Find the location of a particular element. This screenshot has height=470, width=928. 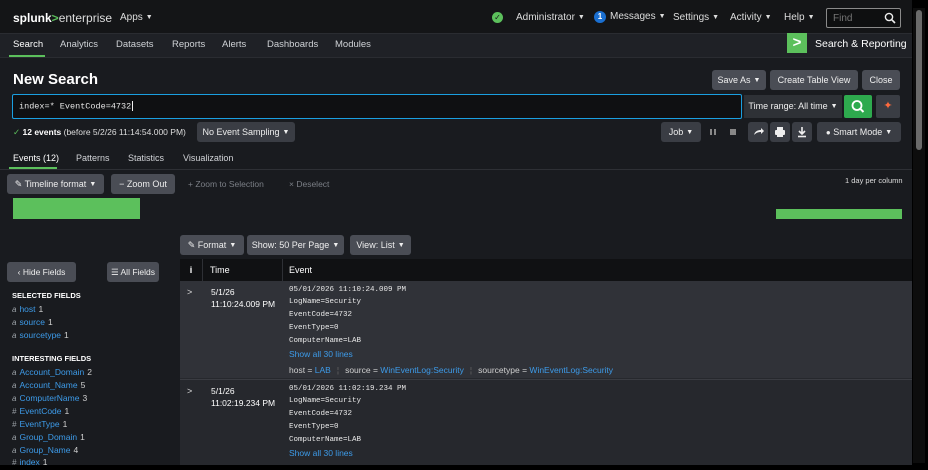

nav-dashboards: Dashboards is located at coordinates (292, 44).